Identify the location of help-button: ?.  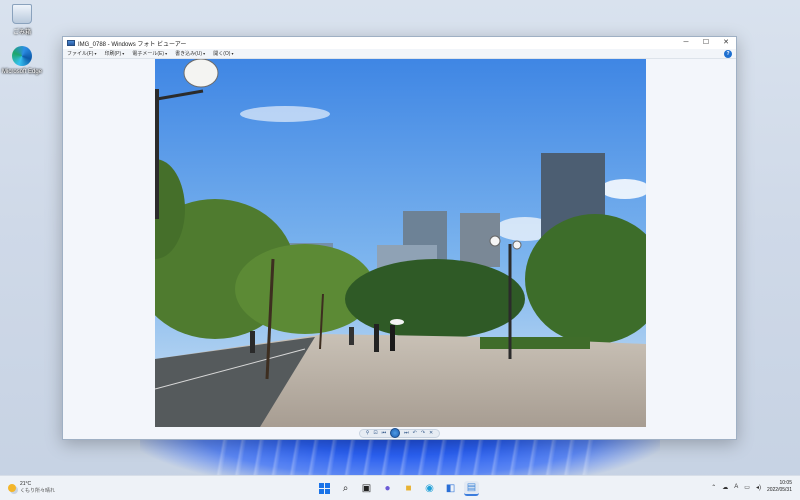
(728, 54).